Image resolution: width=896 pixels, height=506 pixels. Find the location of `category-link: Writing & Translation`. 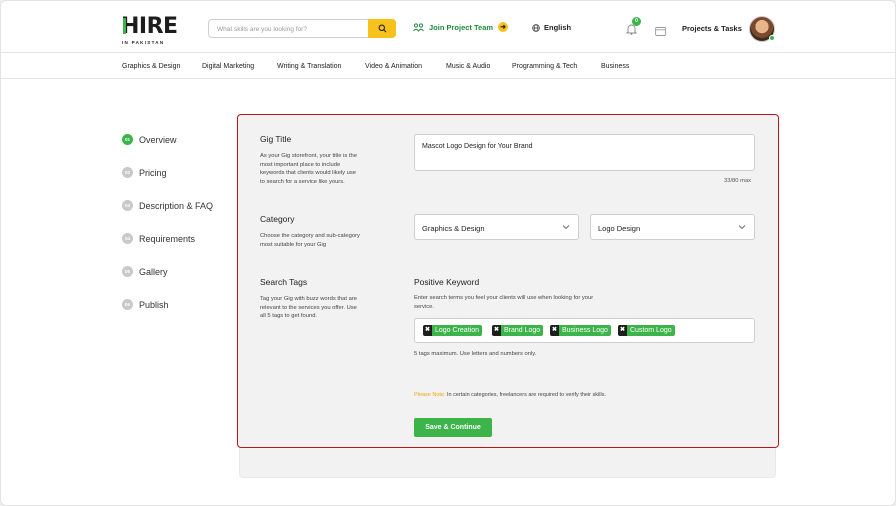

category-link: Writing & Translation is located at coordinates (309, 66).